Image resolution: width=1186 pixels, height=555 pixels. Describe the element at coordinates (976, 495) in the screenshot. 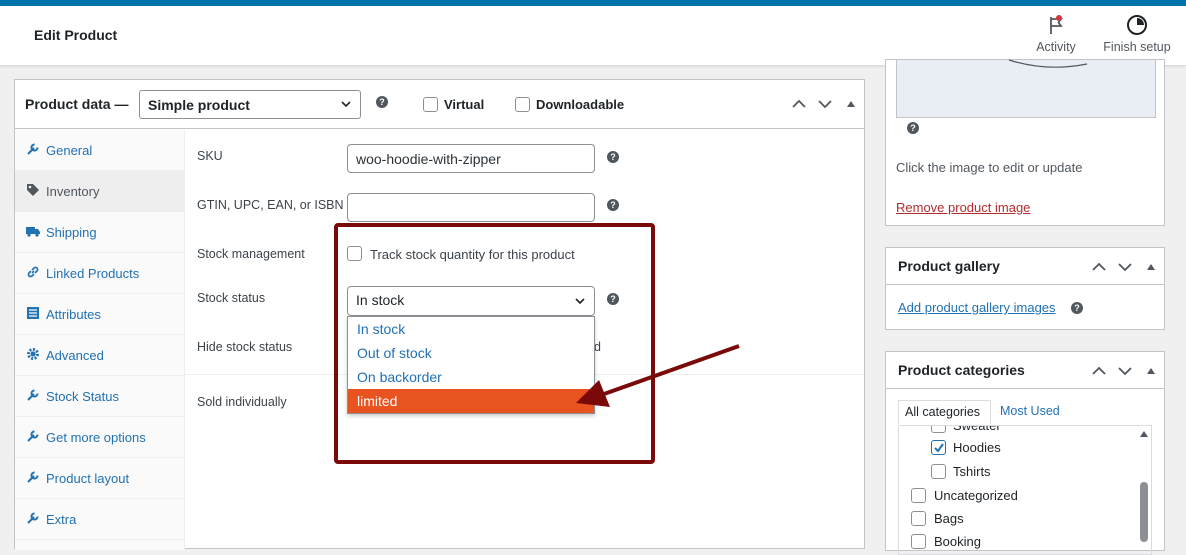

I see `category-label: Uncategorized` at that location.